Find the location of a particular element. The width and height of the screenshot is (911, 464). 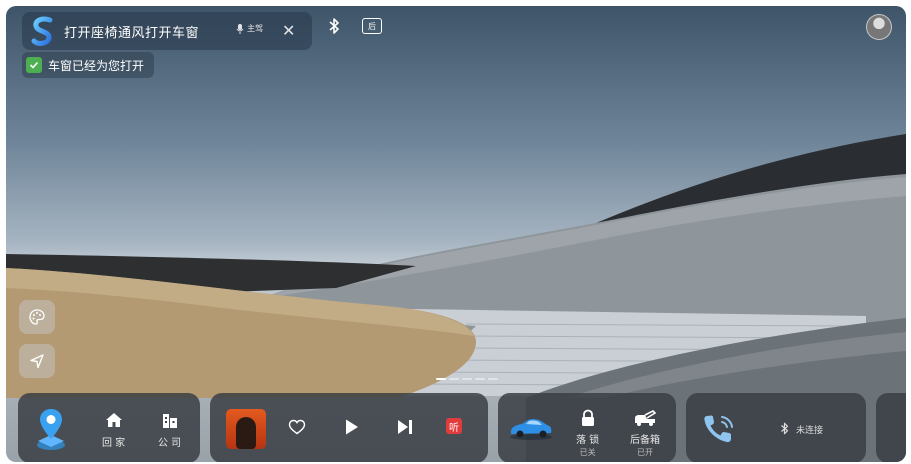

phone-connection-status: 未连接 is located at coordinates (810, 431).